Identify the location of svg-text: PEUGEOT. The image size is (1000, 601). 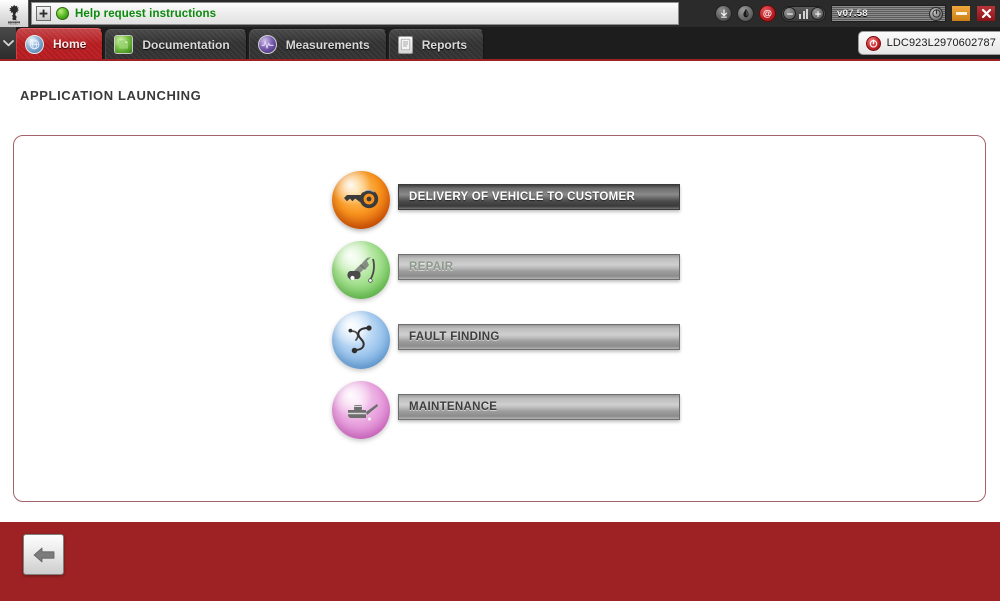
(14, 23).